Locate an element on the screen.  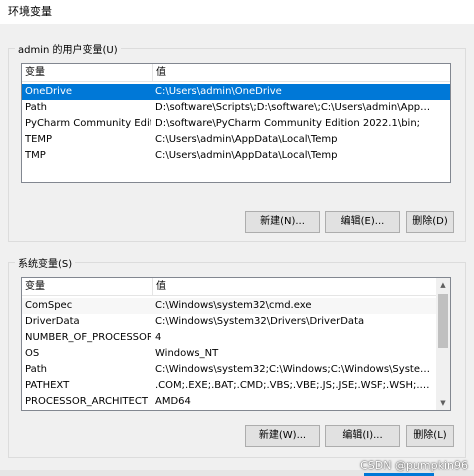
var-value: C:\Windows\system32\cmd.exe is located at coordinates (233, 305).